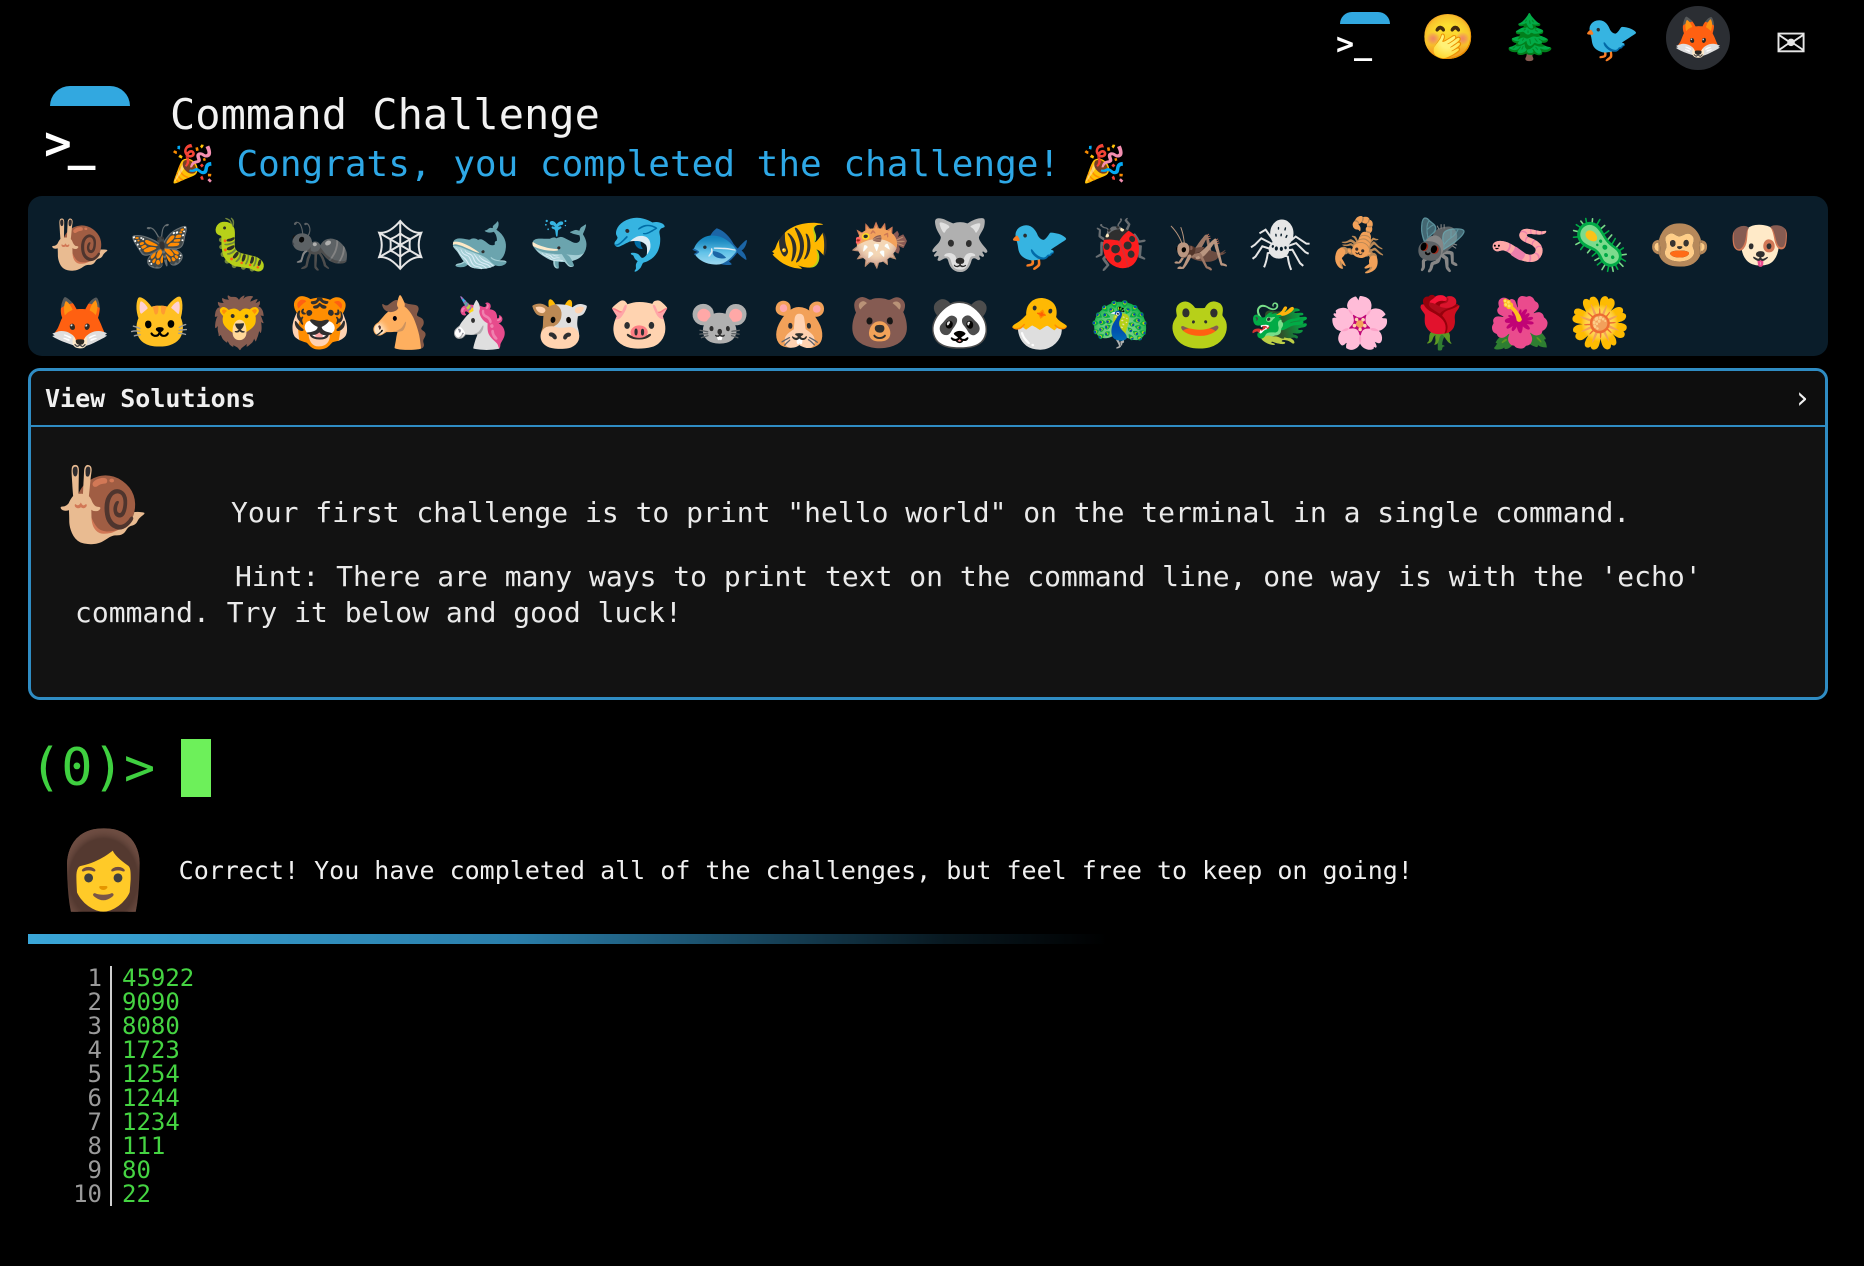 This screenshot has width=1864, height=1266. Describe the element at coordinates (240, 245) in the screenshot. I see `level-caterpillar-icon: 🐛` at that location.